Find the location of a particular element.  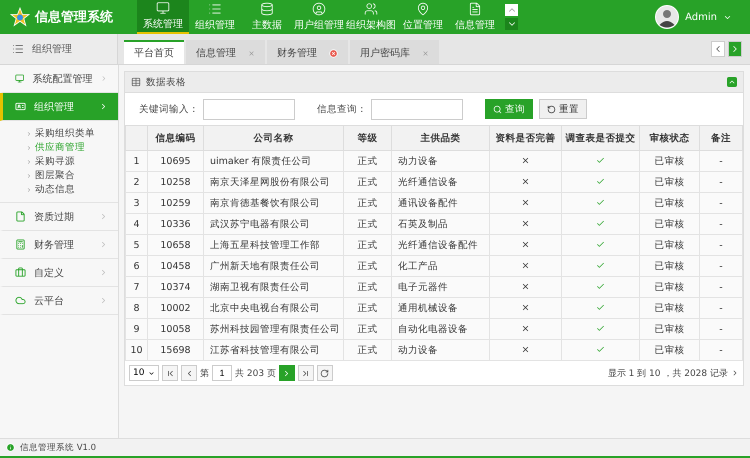

submenu-item: 采购组织类单 is located at coordinates (65, 133).